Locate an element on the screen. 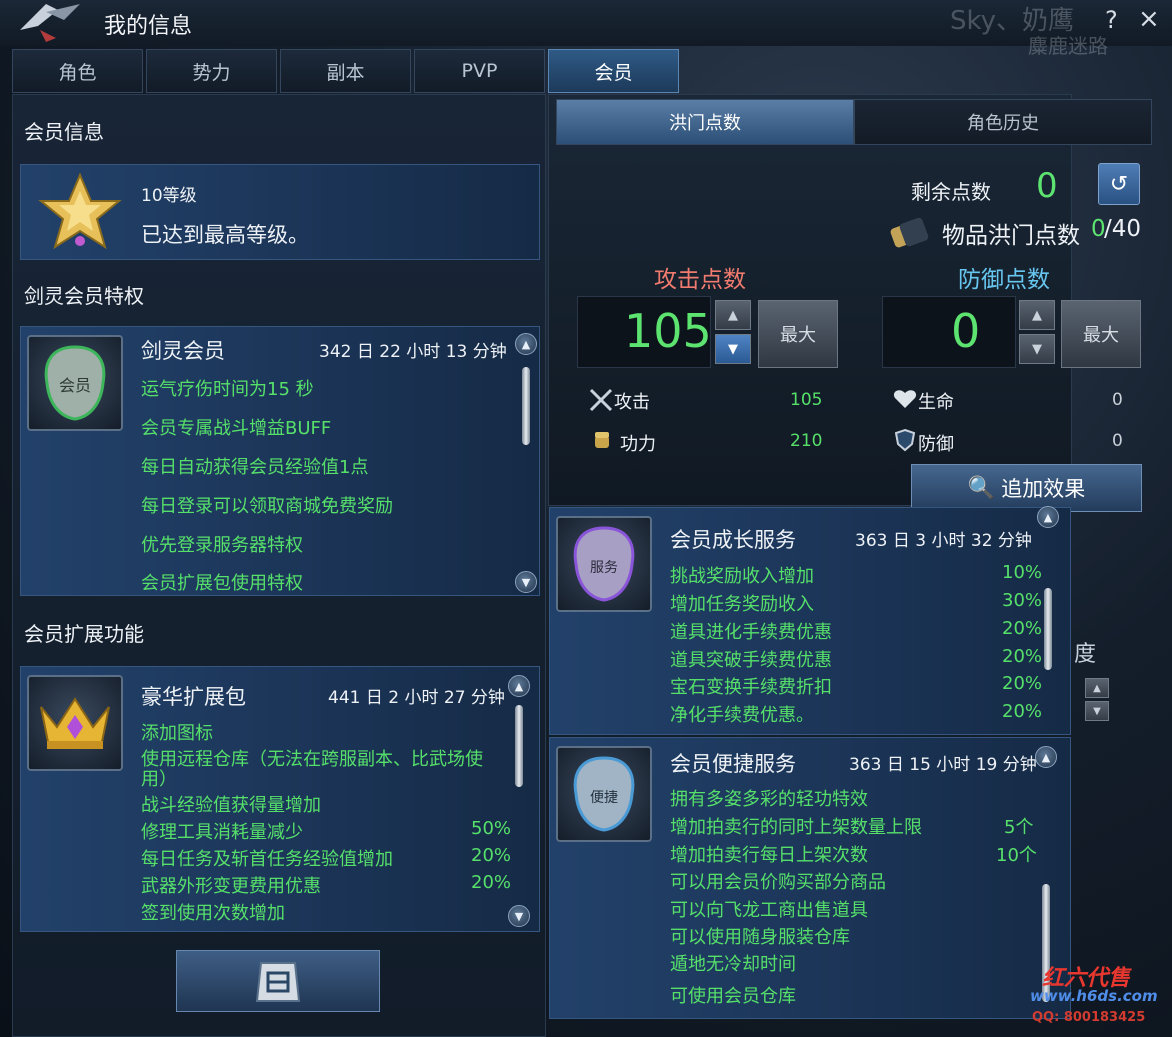 The width and height of the screenshot is (1172, 1037). heart-icon is located at coordinates (905, 399).